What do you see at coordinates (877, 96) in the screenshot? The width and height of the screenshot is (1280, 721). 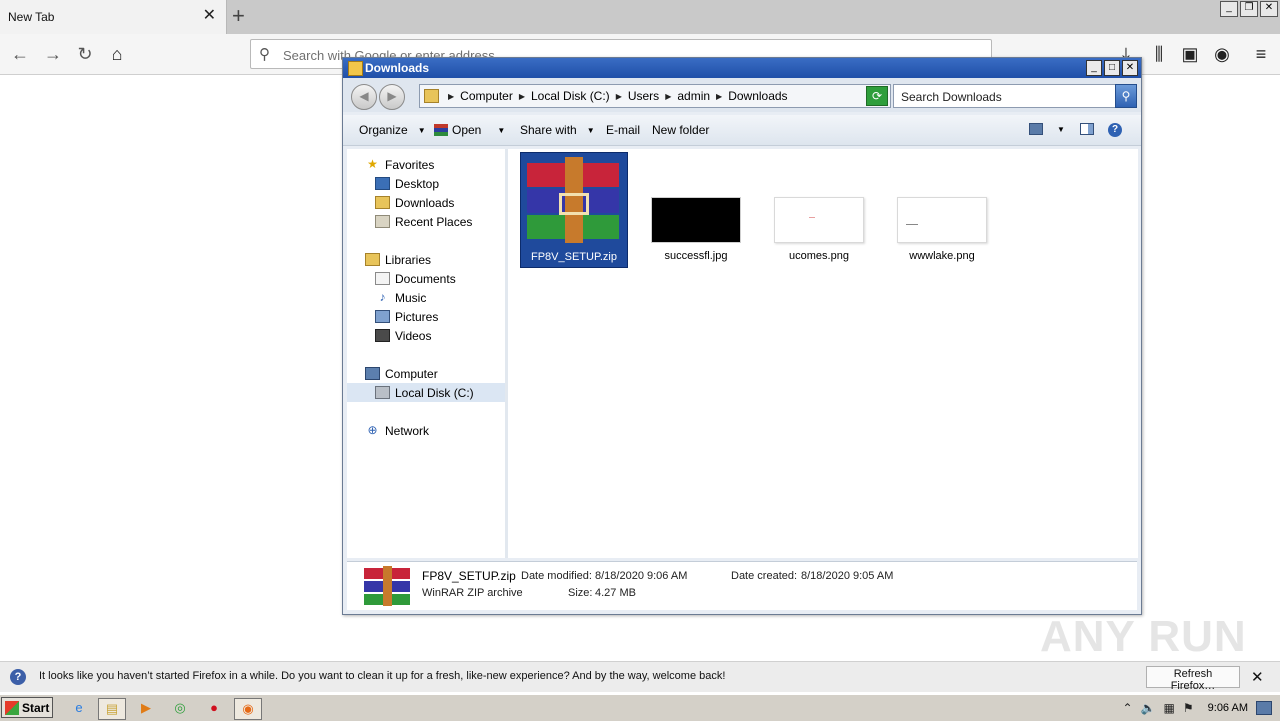 I see `refresh-button: ⟳` at bounding box center [877, 96].